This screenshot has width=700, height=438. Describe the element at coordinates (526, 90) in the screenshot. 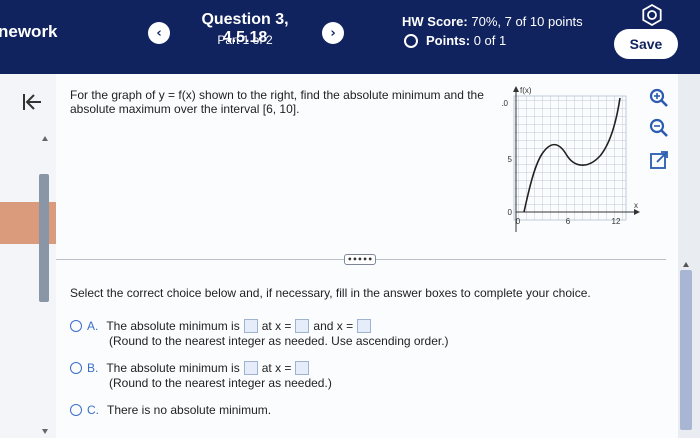

I see `y-axis-label: f(x)` at that location.